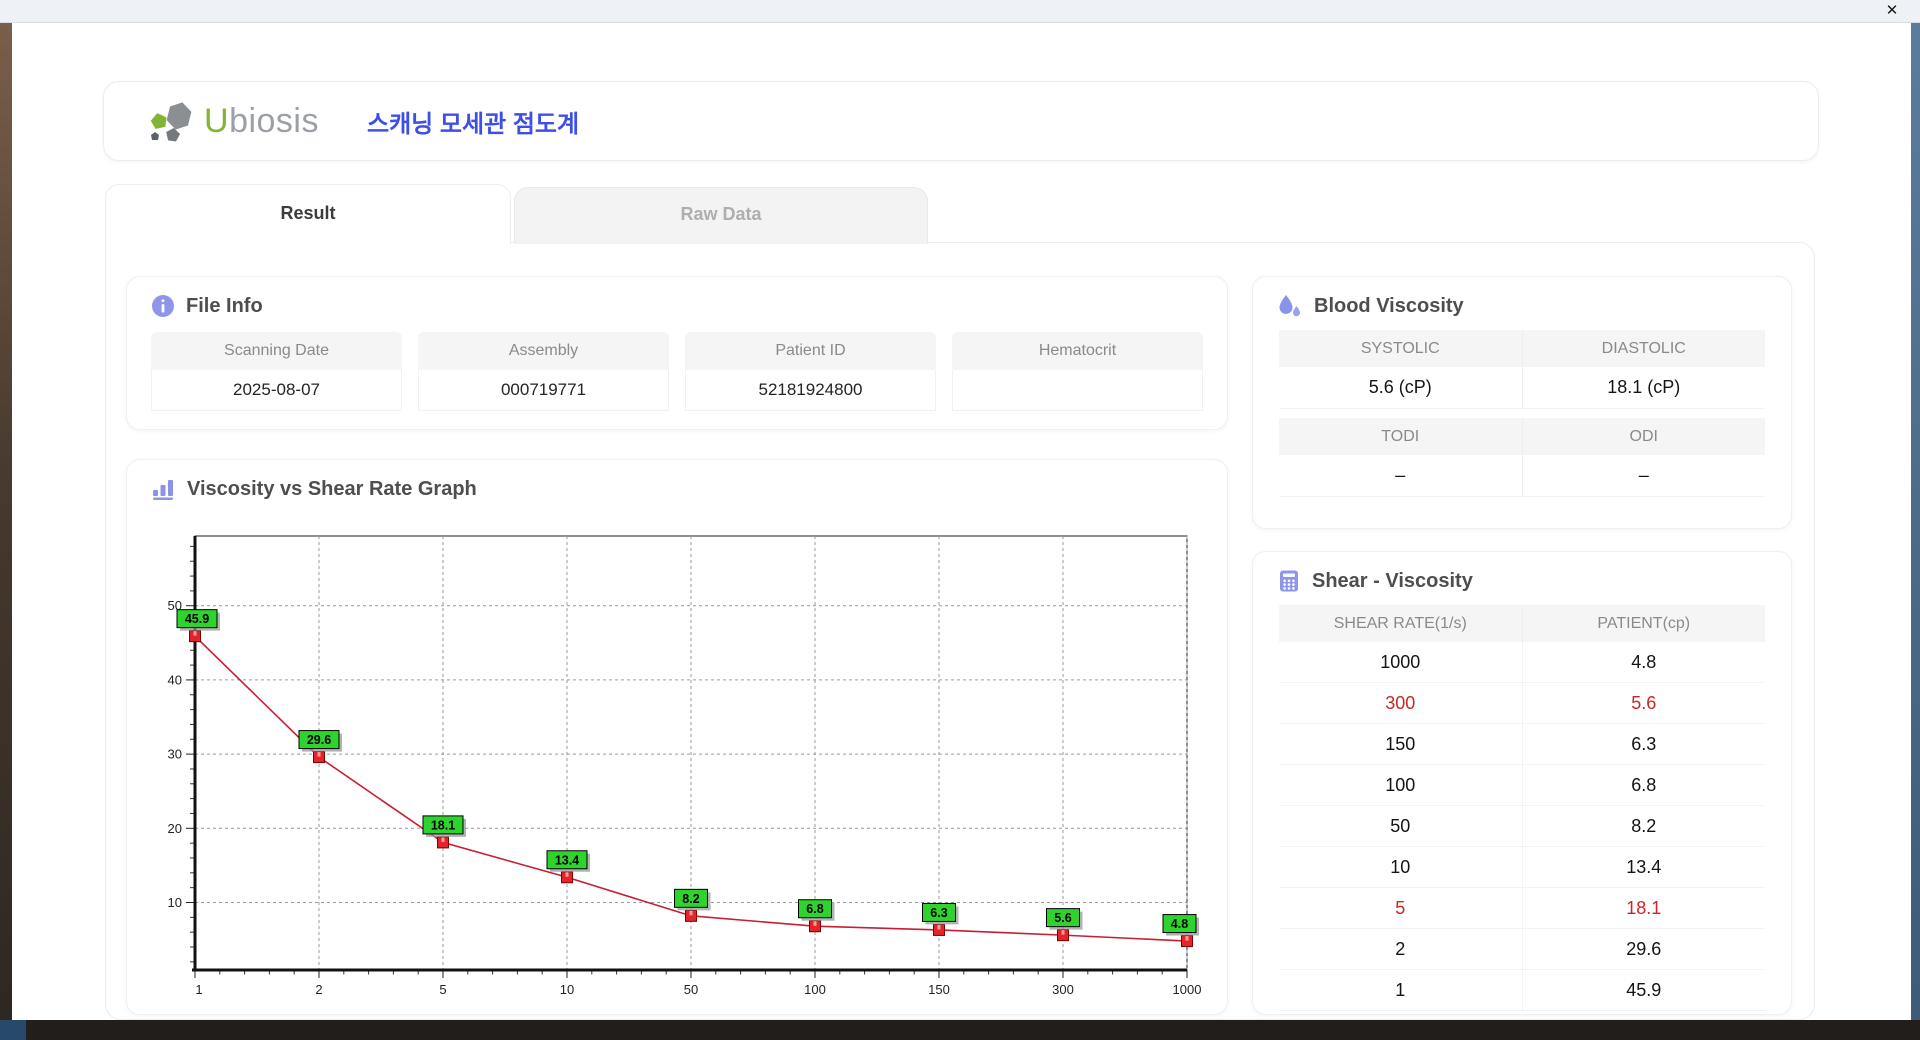 The width and height of the screenshot is (1920, 1040). I want to click on sv-cell-shear-rate: 300, so click(1401, 703).